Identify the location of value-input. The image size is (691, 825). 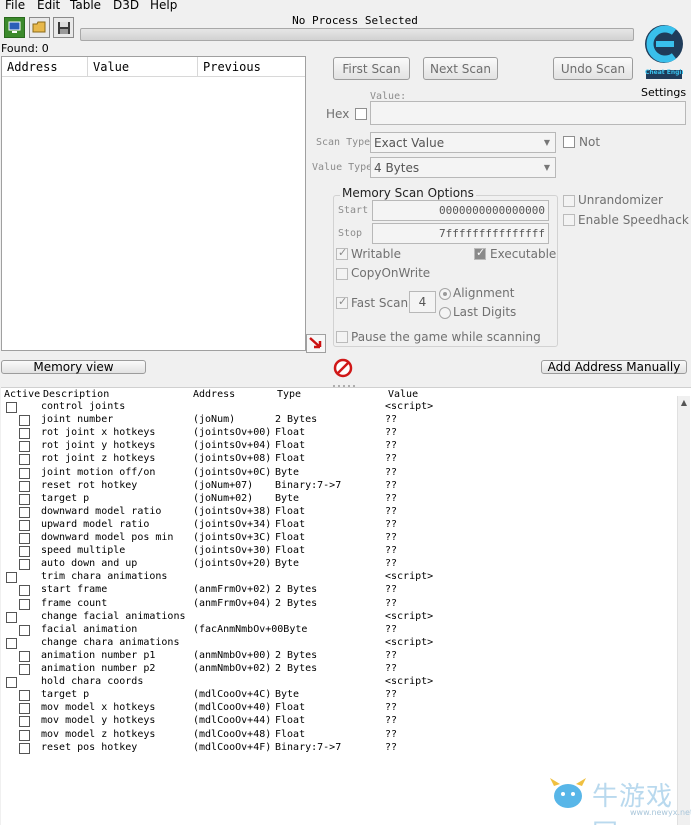
(528, 113).